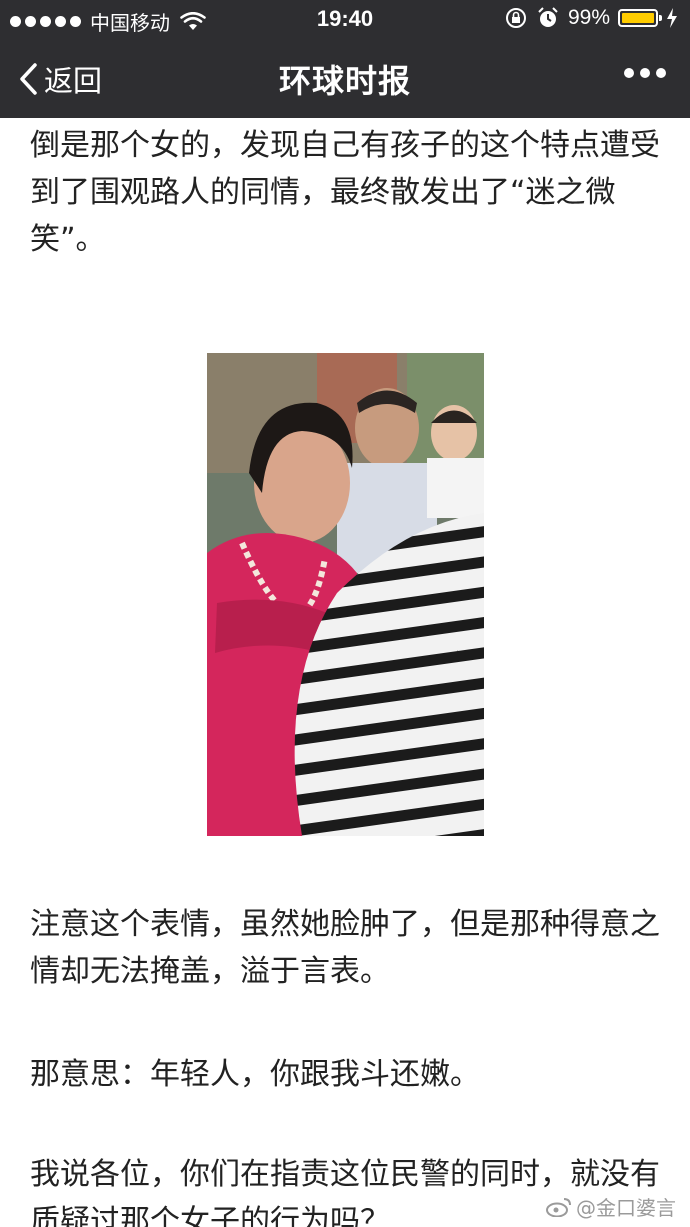 This screenshot has height=1227, width=690. What do you see at coordinates (548, 17) in the screenshot?
I see `alarm-icon` at bounding box center [548, 17].